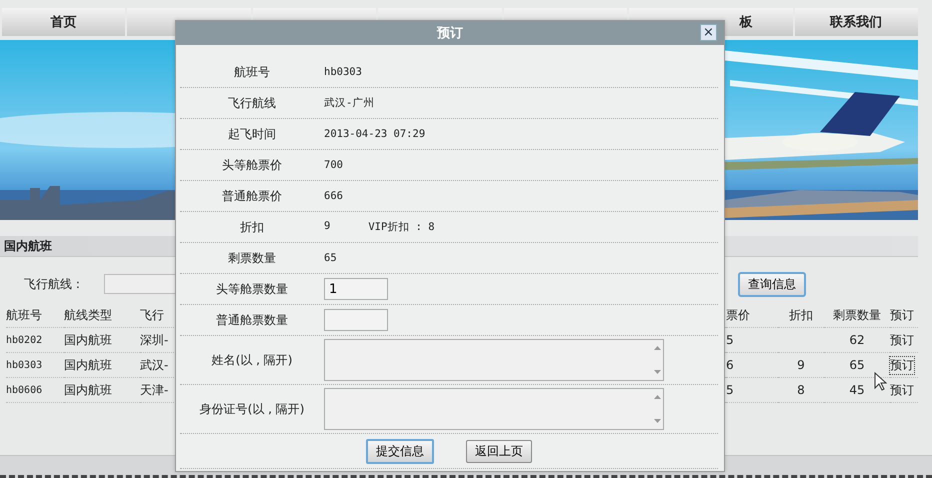 This screenshot has height=478, width=932. I want to click on table-cell: 9, so click(801, 365).